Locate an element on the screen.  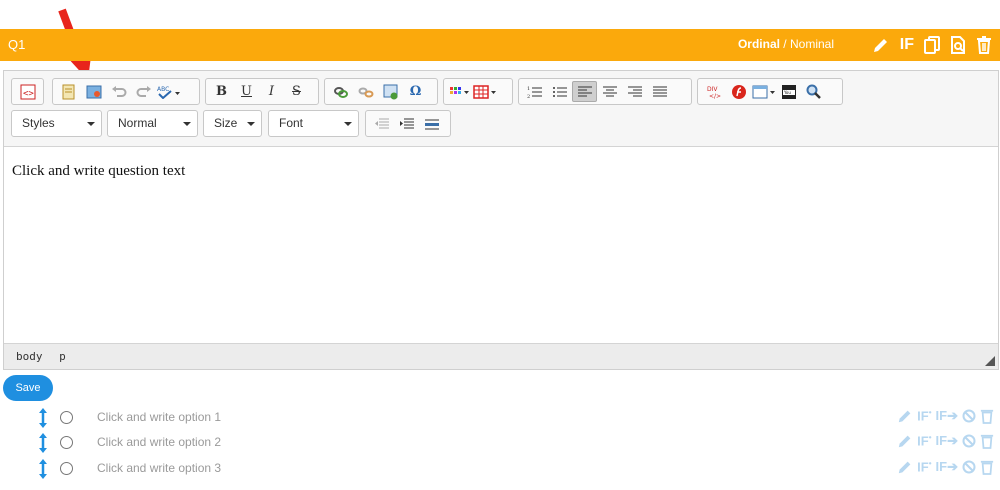
toolbar-group-basicstyles: B U I S is located at coordinates (262, 91).